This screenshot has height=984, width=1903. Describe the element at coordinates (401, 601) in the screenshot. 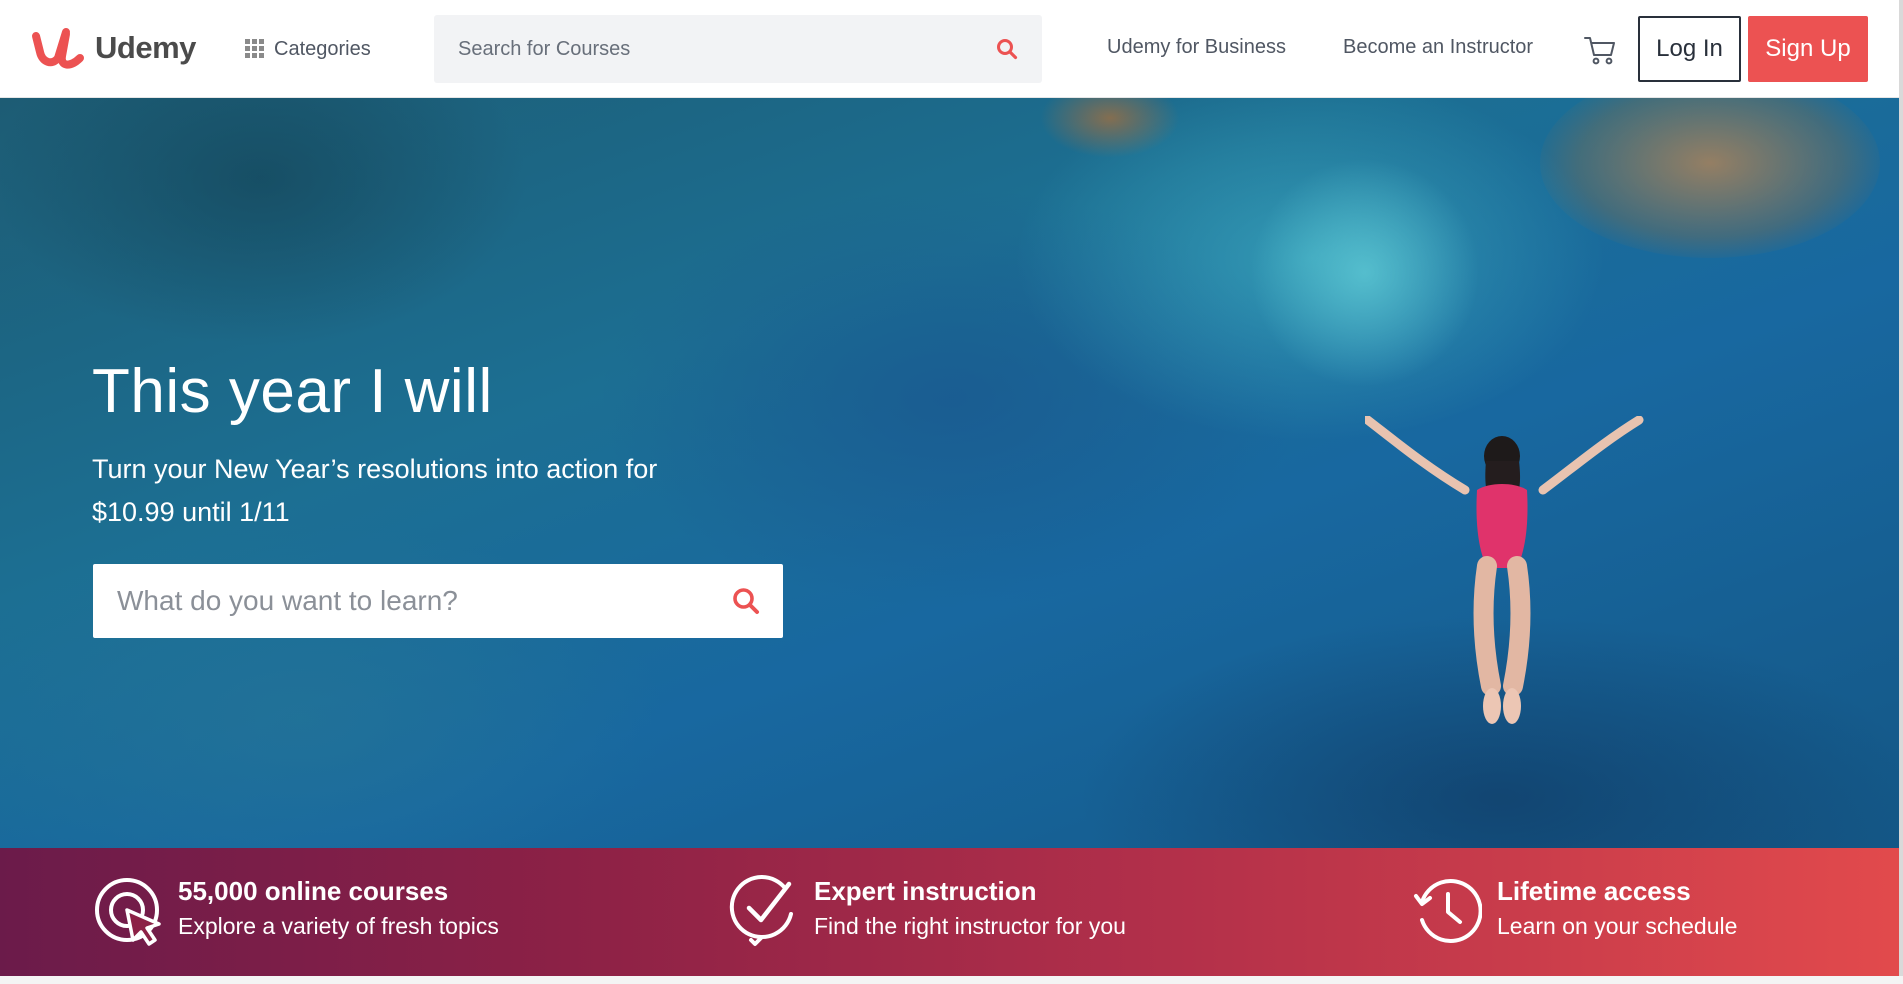

I see `hero-search-input` at that location.